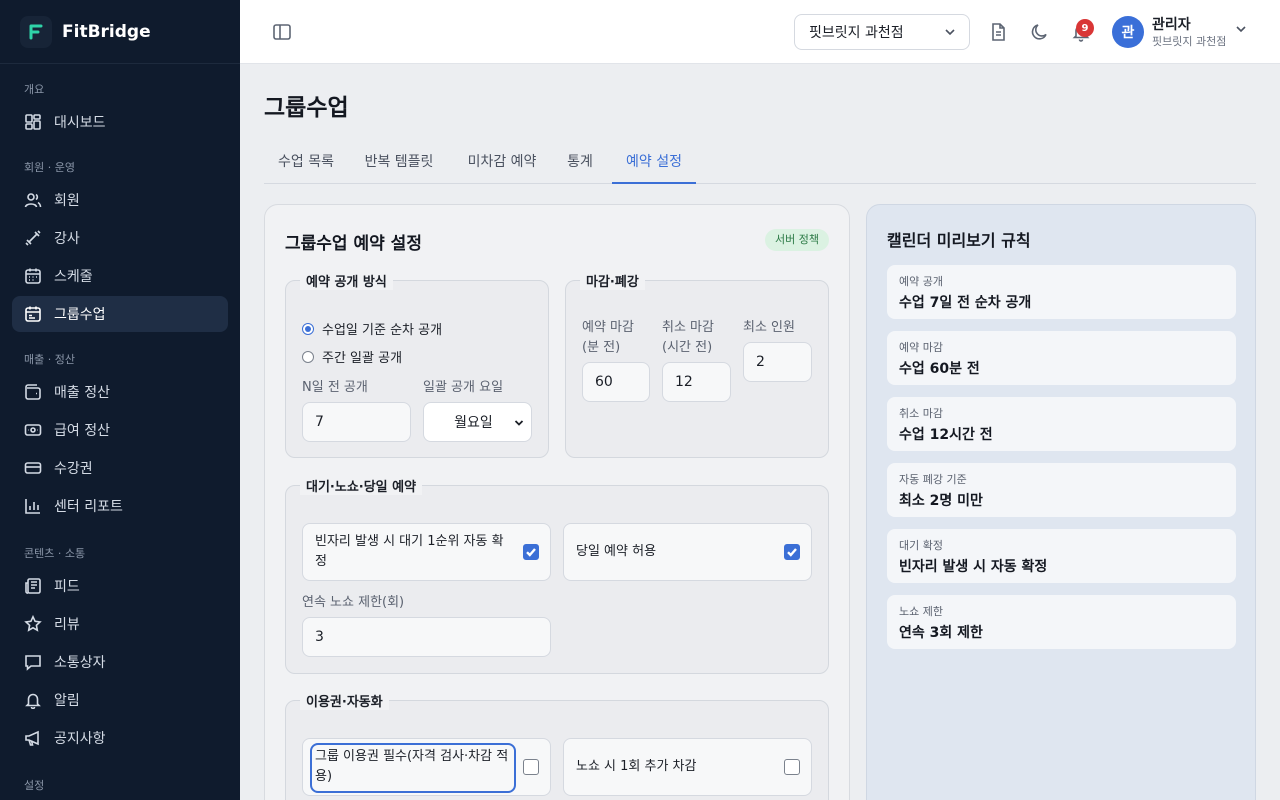 The width and height of the screenshot is (1280, 800). Describe the element at coordinates (321, 561) in the screenshot. I see `auto-confirm-label-cont: 정` at that location.